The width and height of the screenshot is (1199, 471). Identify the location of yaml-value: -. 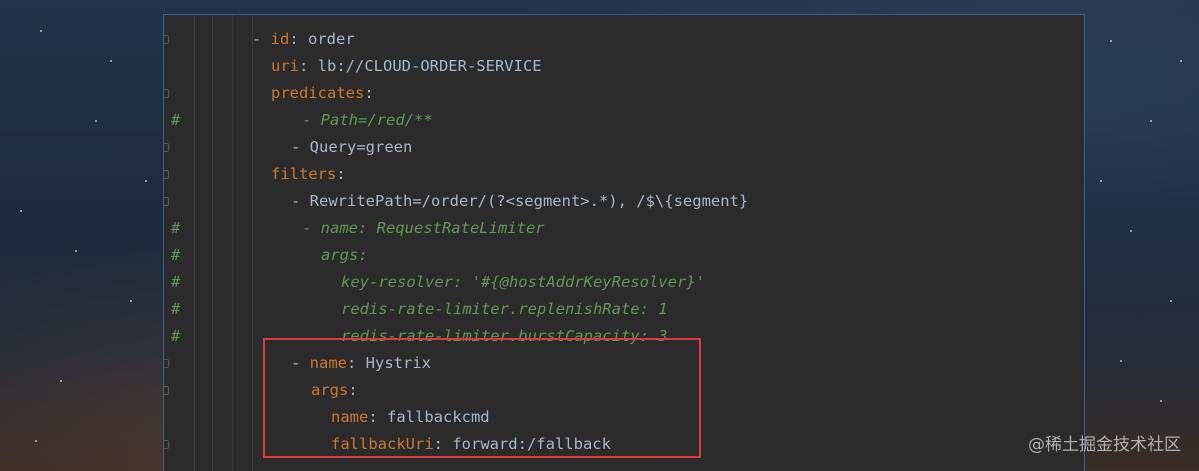
(261, 39).